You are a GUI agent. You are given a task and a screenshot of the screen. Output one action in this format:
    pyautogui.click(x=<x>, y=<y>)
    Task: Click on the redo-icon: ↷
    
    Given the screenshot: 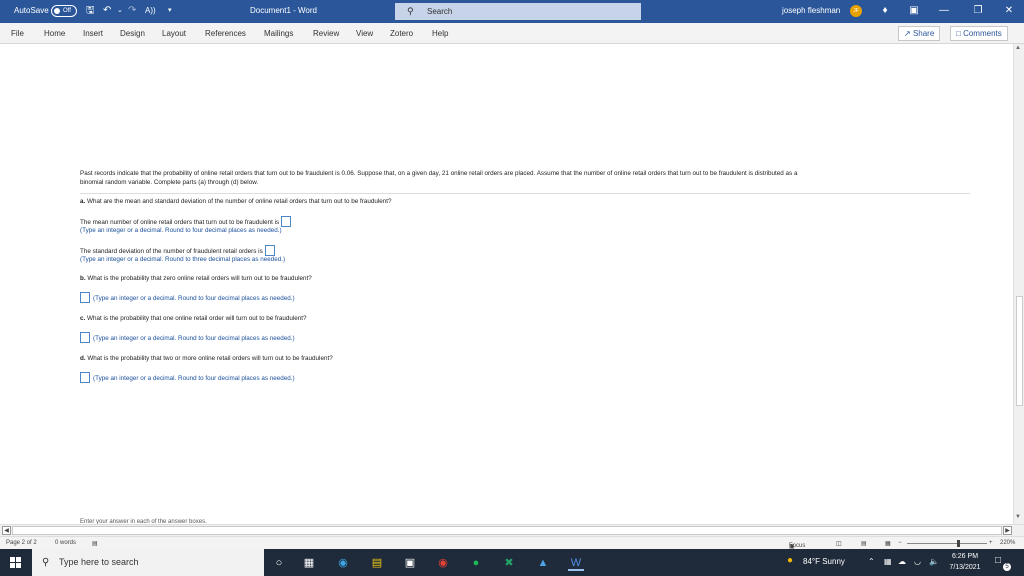 What is the action you would take?
    pyautogui.click(x=132, y=11)
    